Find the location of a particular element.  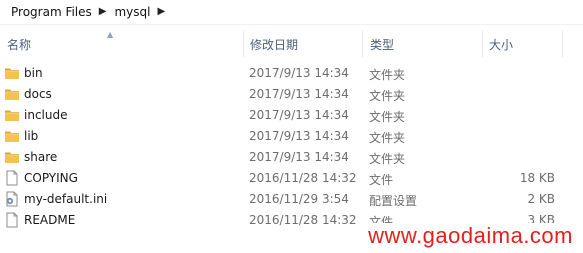

file-row: lib 2017/9/13 14:34 文件夹 is located at coordinates (291, 136).